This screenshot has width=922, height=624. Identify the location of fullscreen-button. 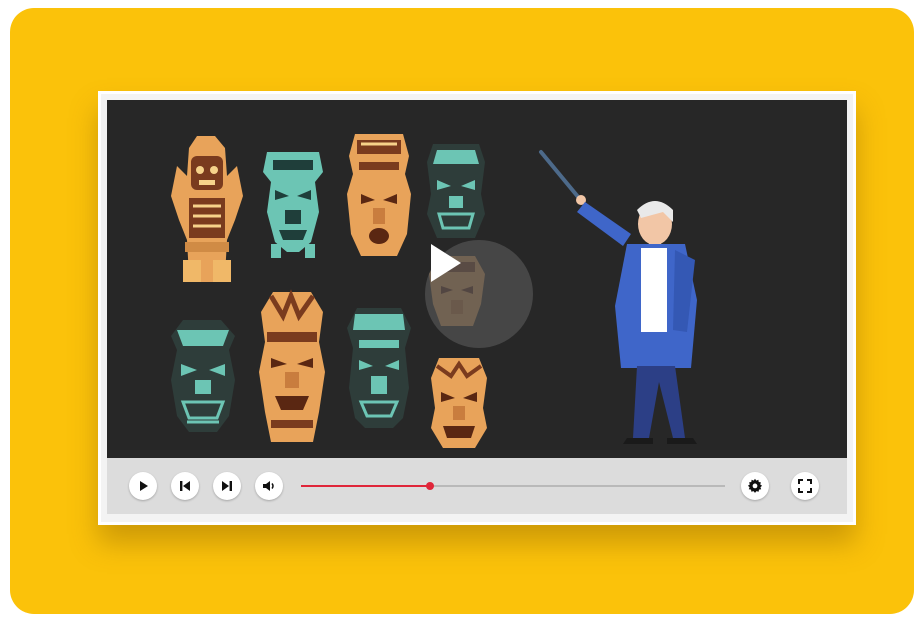
(805, 486).